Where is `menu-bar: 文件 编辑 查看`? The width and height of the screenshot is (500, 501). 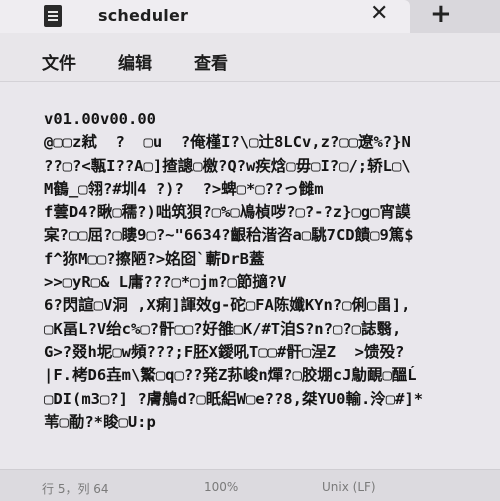
menu-bar: 文件 编辑 查看 is located at coordinates (250, 57).